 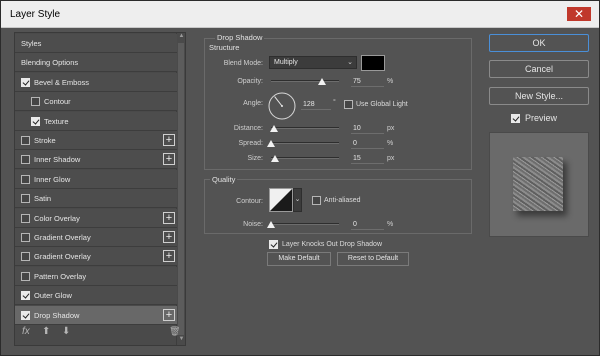 What do you see at coordinates (52, 179) in the screenshot?
I see `style-item-label: Inner Glow` at bounding box center [52, 179].